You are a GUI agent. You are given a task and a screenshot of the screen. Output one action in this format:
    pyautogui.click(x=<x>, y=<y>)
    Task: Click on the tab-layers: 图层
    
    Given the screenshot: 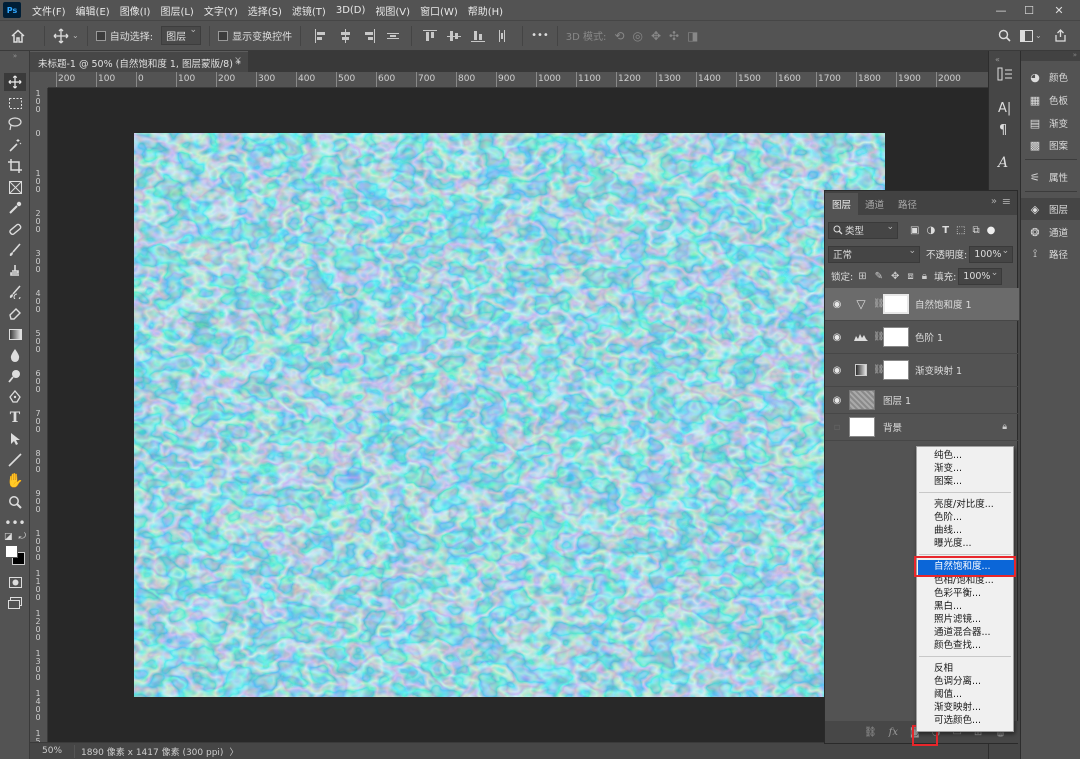 What is the action you would take?
    pyautogui.click(x=842, y=204)
    